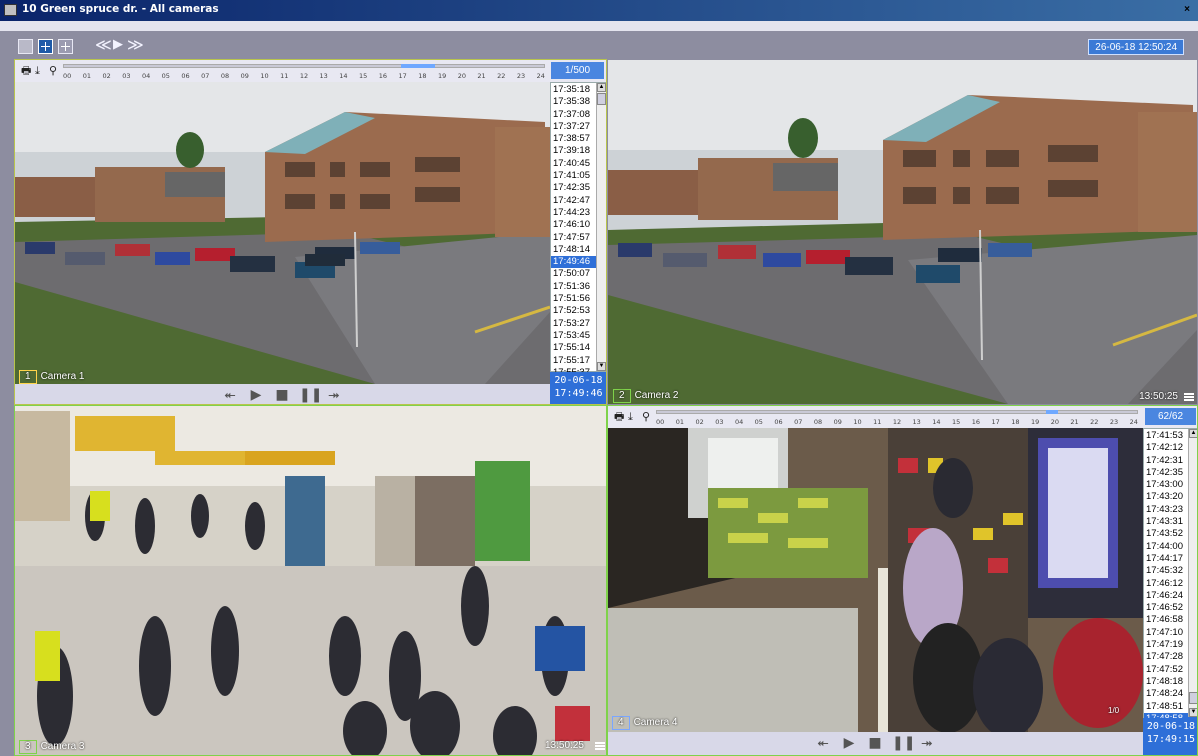  Describe the element at coordinates (1094, 422) in the screenshot. I see `timeline-tick: 22` at that location.